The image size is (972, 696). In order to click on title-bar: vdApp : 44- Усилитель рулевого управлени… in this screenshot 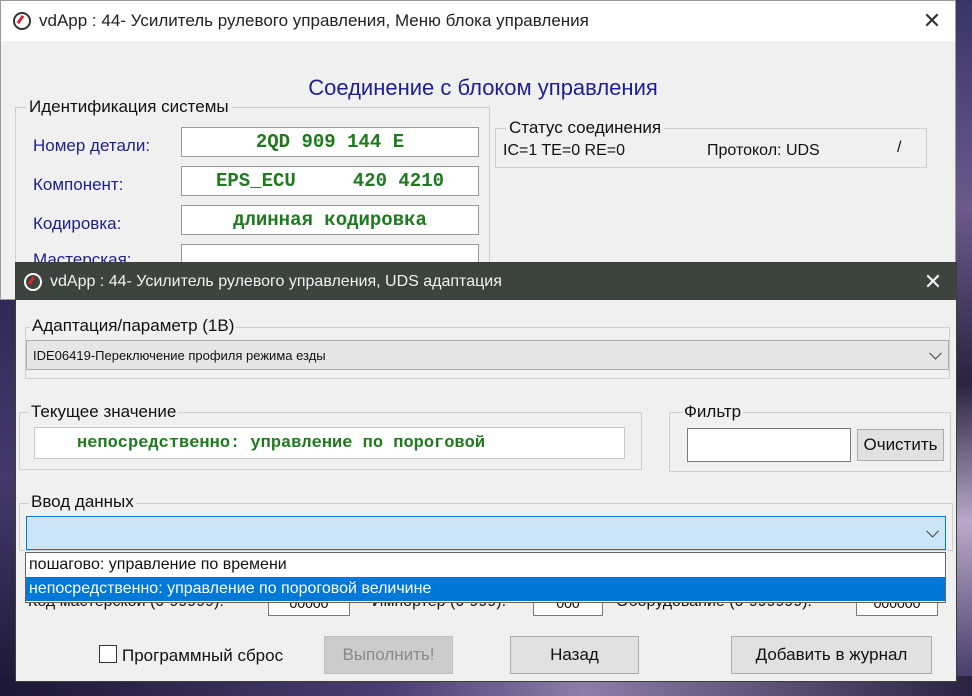, I will do `click(478, 21)`.